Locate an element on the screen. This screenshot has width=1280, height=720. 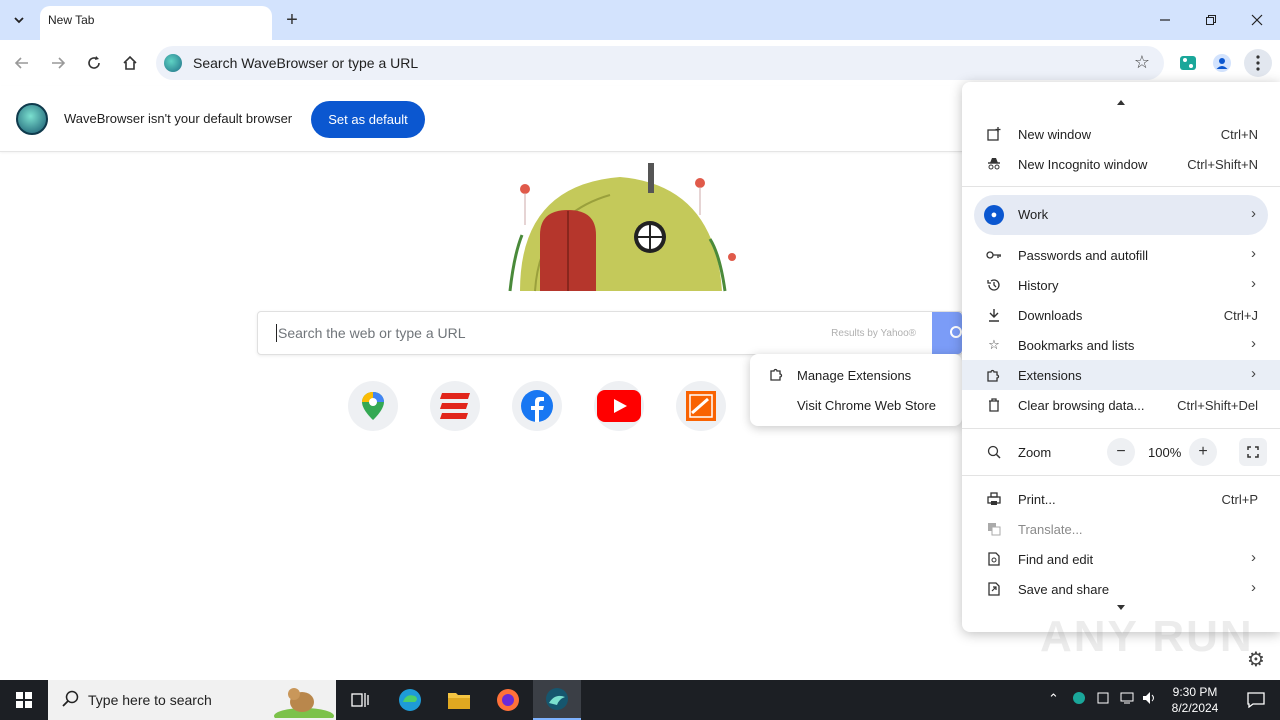
search-highlight-squirrel-icon is located at coordinates (304, 703).